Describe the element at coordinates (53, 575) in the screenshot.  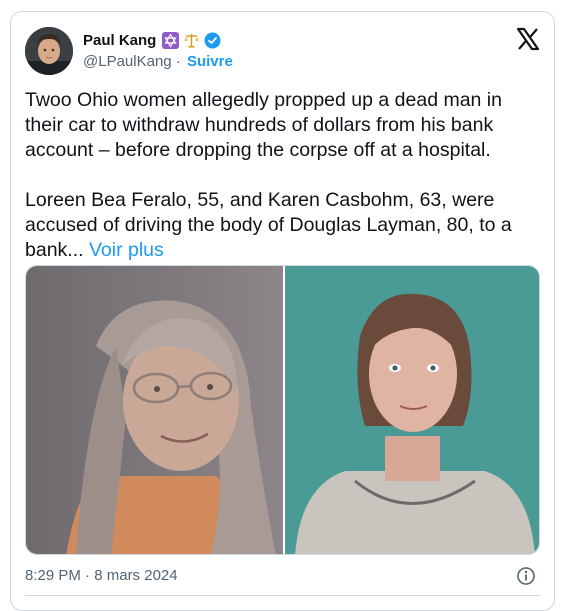
I see `tweet-time: 8:29 PM` at that location.